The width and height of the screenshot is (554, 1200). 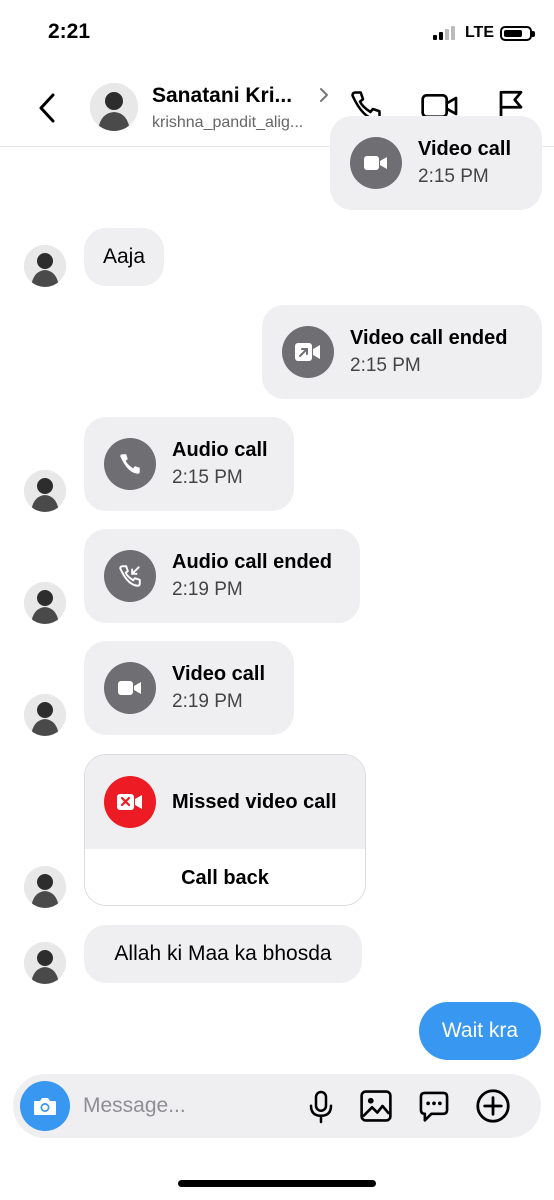 I want to click on video-call-bubble: Video call 2:19 PM, so click(x=189, y=688).